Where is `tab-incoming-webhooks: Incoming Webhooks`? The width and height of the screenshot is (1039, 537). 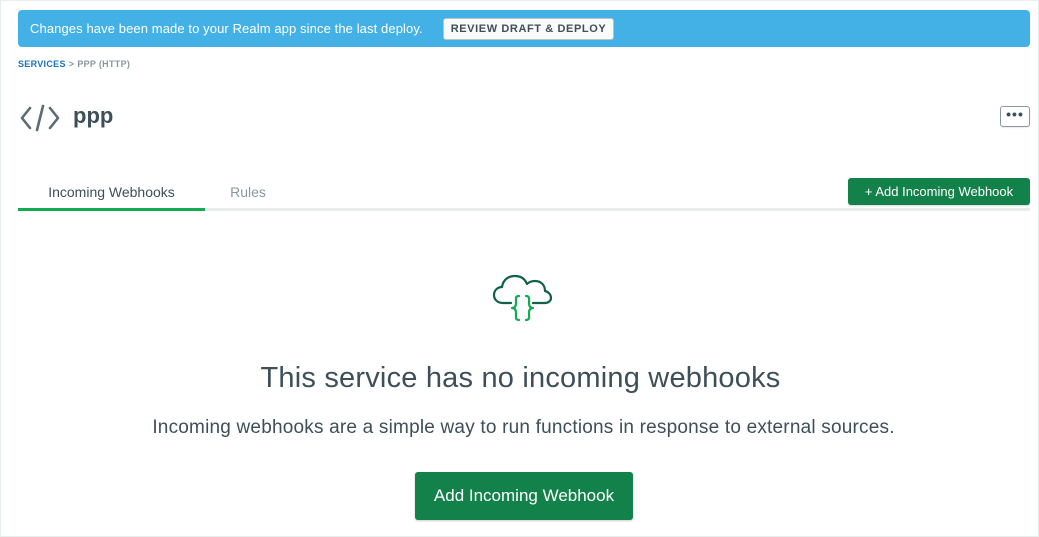
tab-incoming-webhooks: Incoming Webhooks is located at coordinates (111, 194).